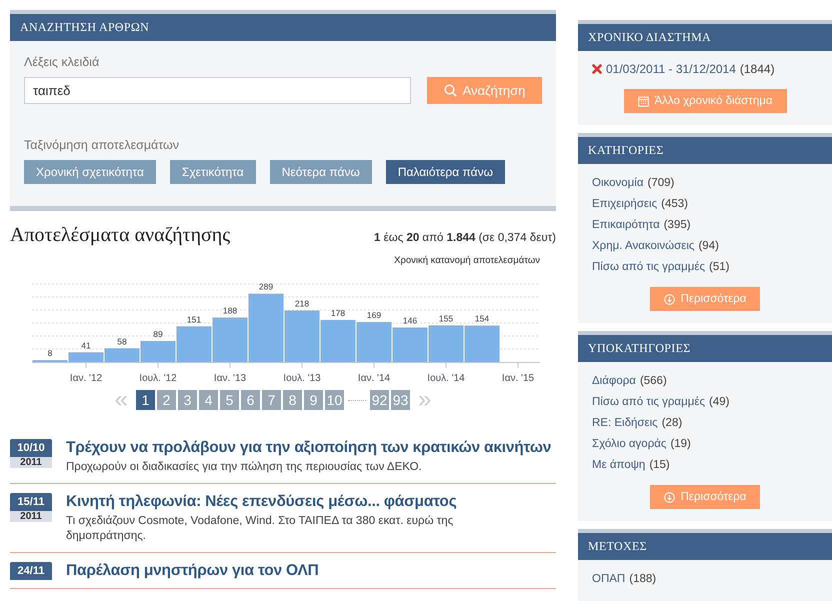 This screenshot has width=832, height=604. I want to click on bar-value: 169, so click(374, 315).